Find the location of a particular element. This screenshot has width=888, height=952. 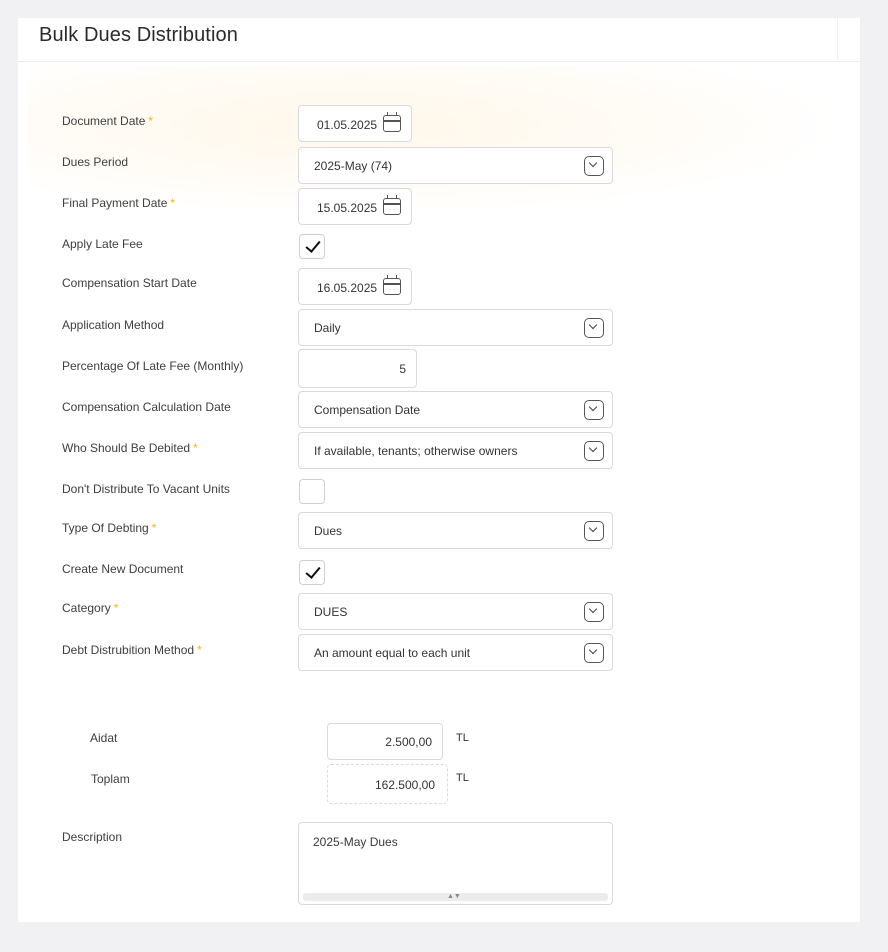

who-debited-value: If available, tenants; otherwise owners is located at coordinates (416, 451).